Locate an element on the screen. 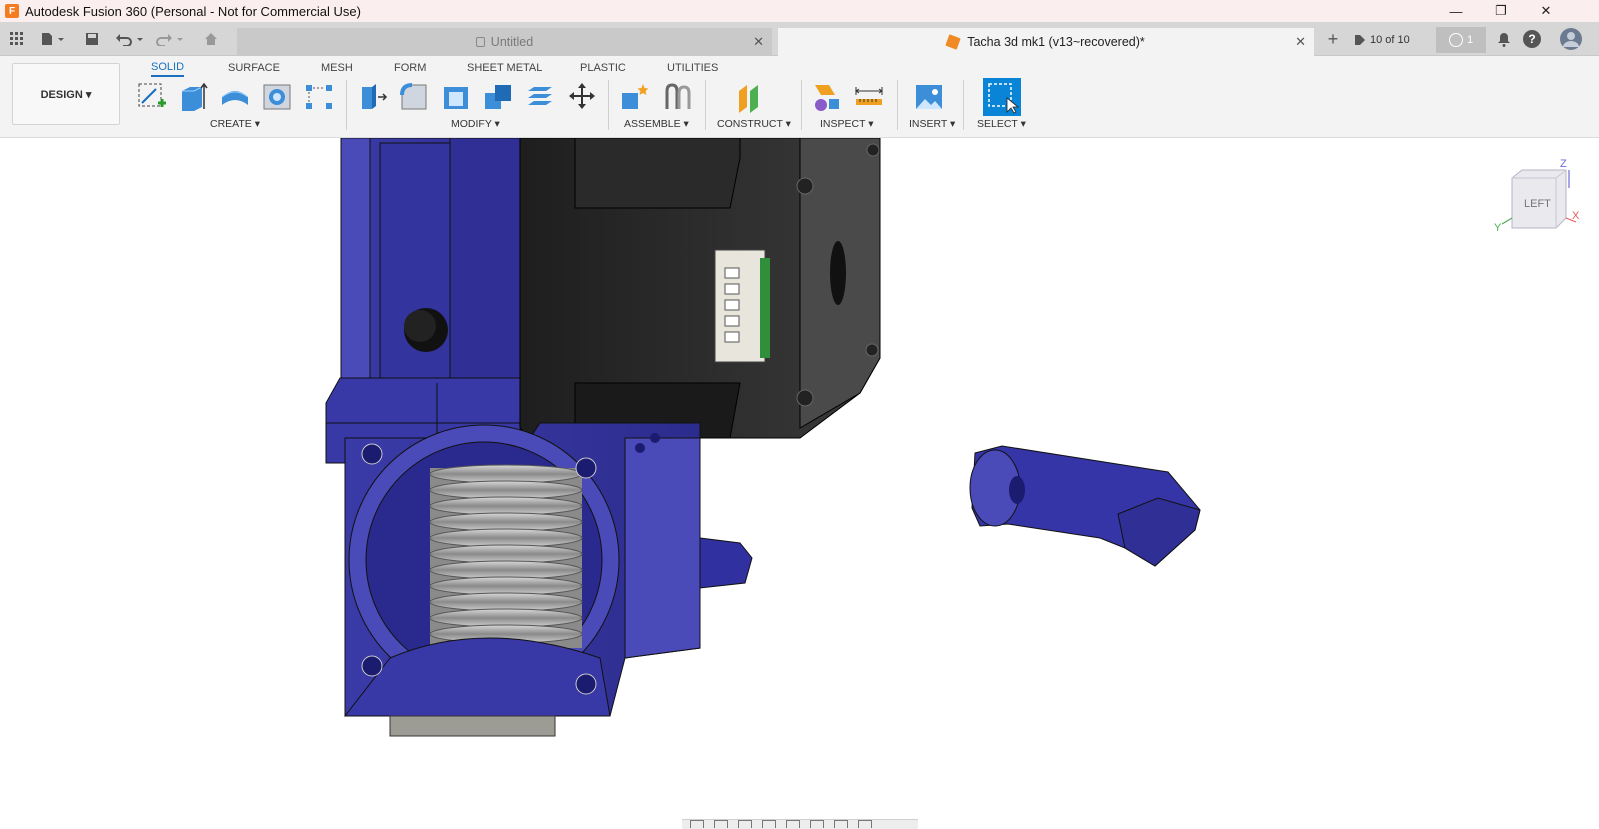 The width and height of the screenshot is (1599, 829). tab-utilities: UTILITIES is located at coordinates (692, 68).